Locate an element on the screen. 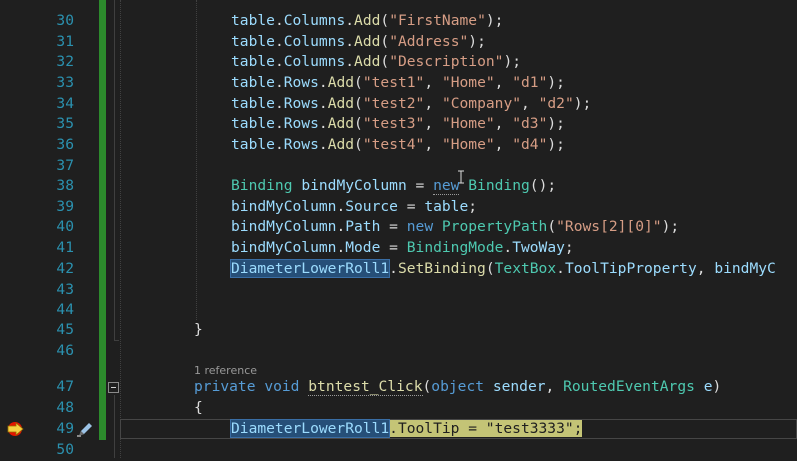 This screenshot has height=461, width=797. code-token: DiameterLowerRoll1 is located at coordinates (310, 268).